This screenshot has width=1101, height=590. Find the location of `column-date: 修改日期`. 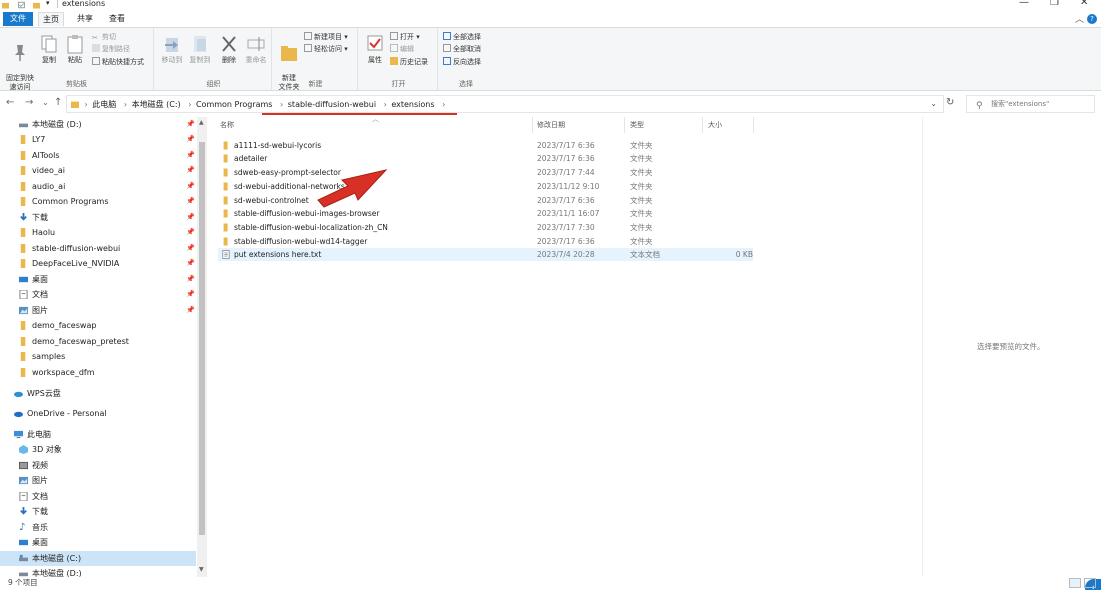

column-date: 修改日期 is located at coordinates (551, 125).